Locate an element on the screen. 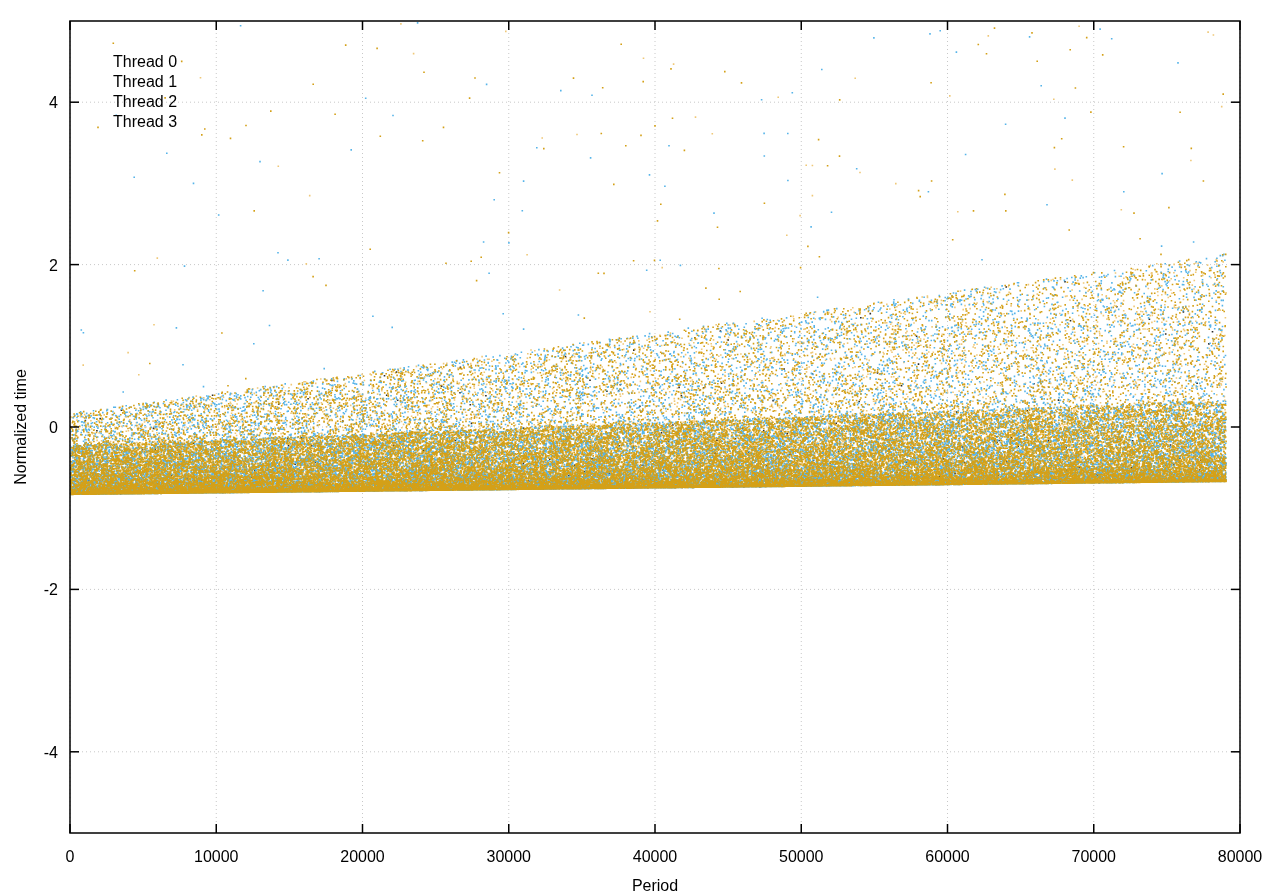  legend-label: Thread 2 is located at coordinates (145, 101).